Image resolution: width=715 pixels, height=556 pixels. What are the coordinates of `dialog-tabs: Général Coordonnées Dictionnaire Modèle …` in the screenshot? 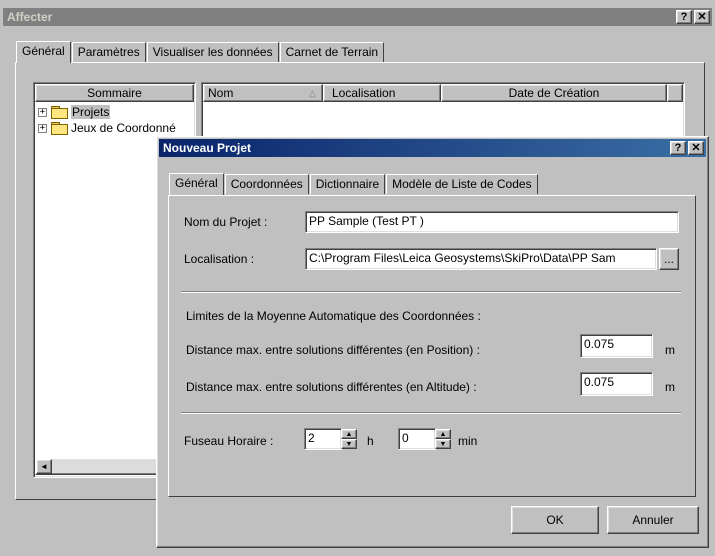 It's located at (354, 184).